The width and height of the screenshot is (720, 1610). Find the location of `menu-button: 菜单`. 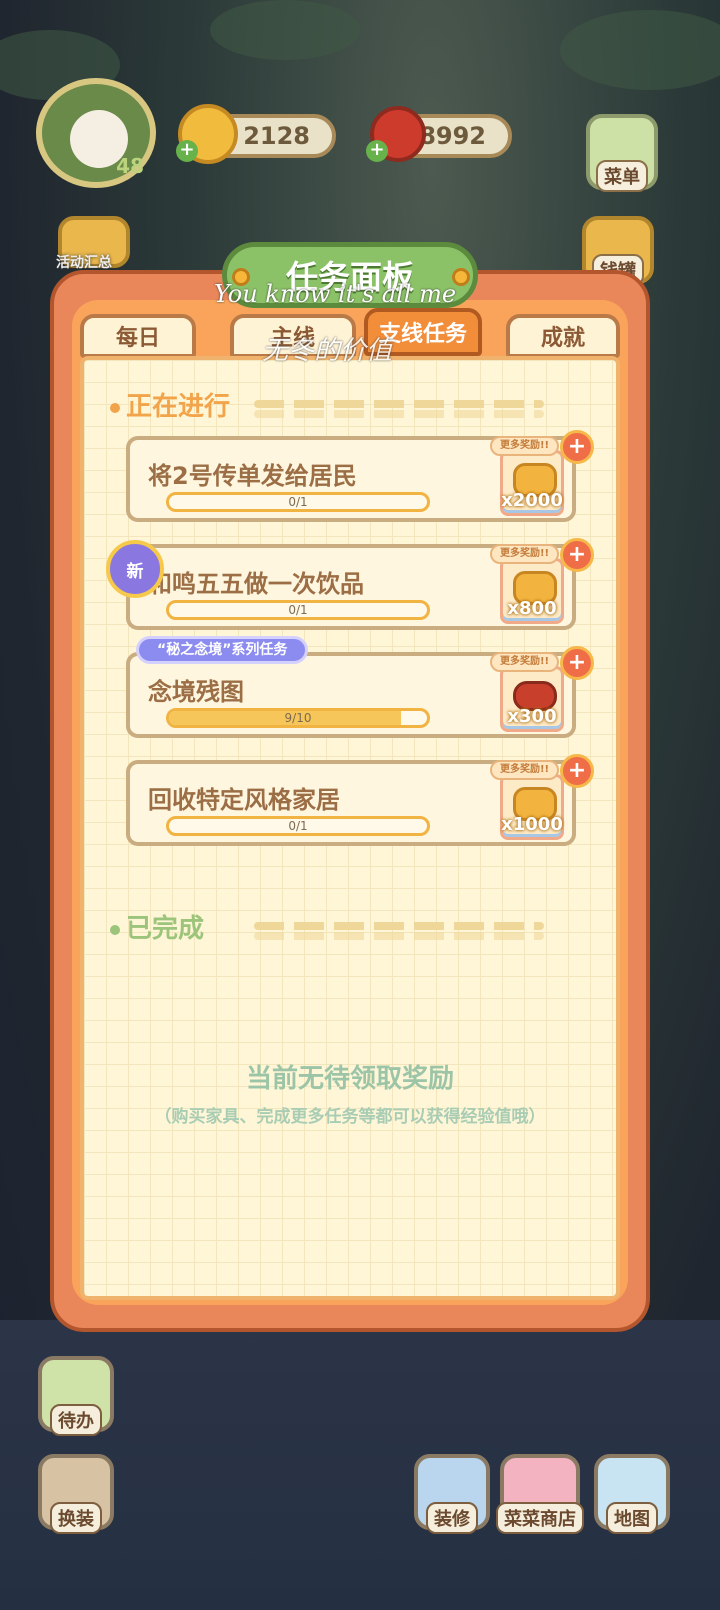

menu-button: 菜单 is located at coordinates (622, 153).